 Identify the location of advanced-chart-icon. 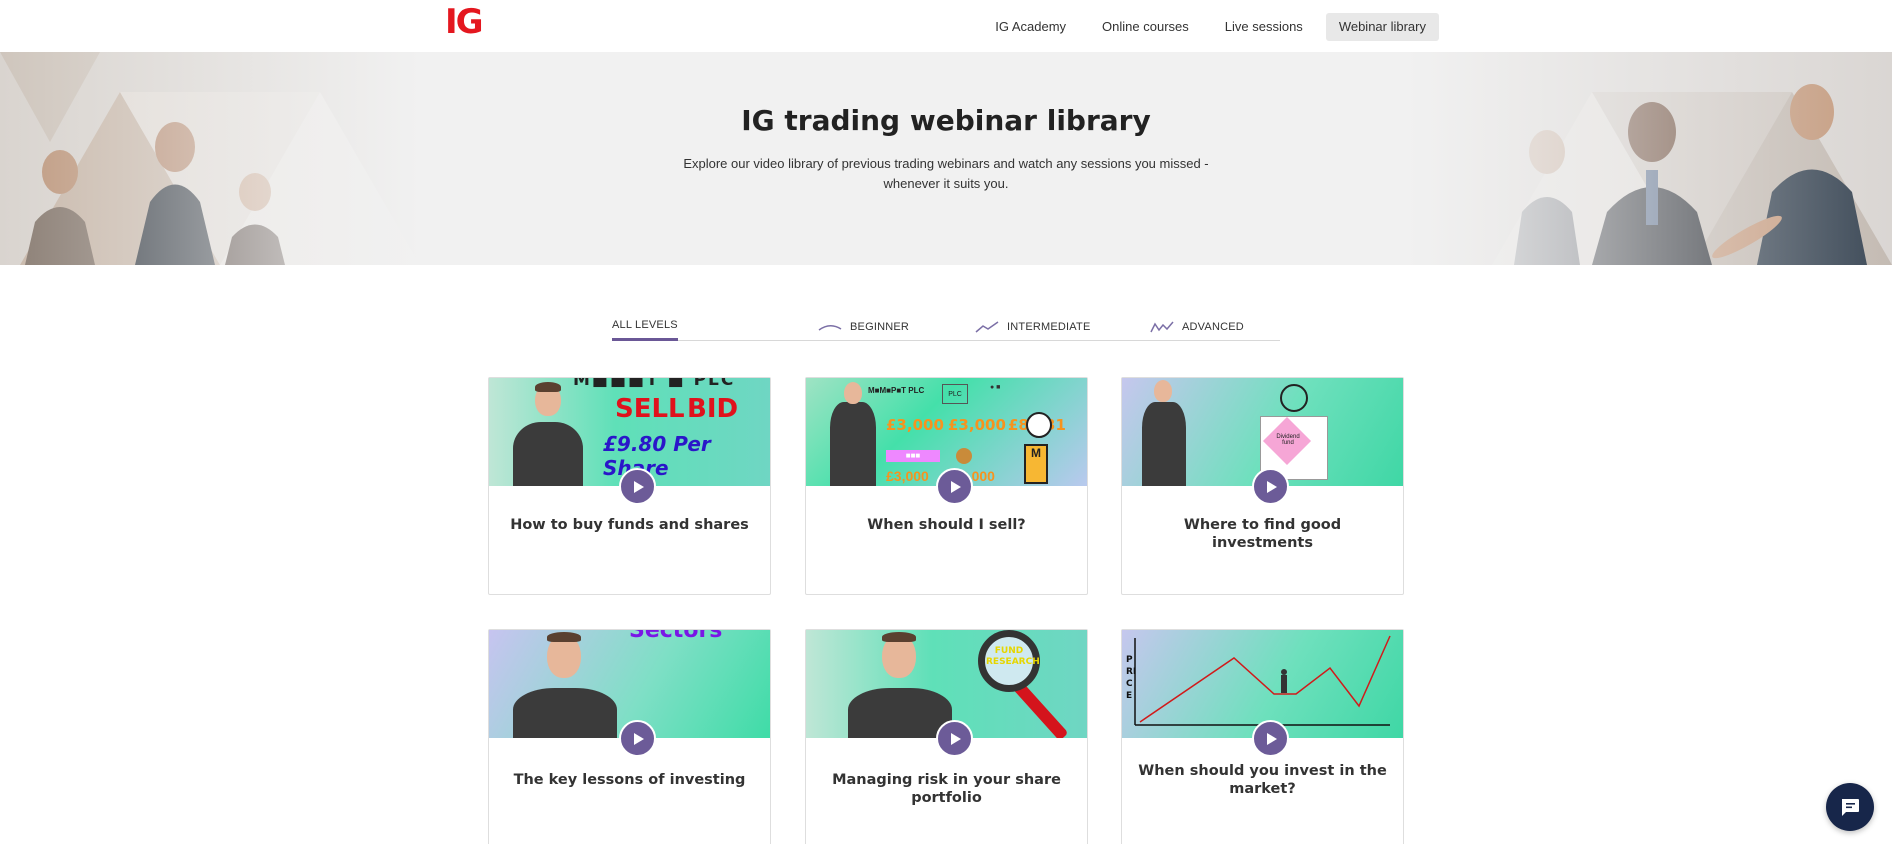
(1162, 326).